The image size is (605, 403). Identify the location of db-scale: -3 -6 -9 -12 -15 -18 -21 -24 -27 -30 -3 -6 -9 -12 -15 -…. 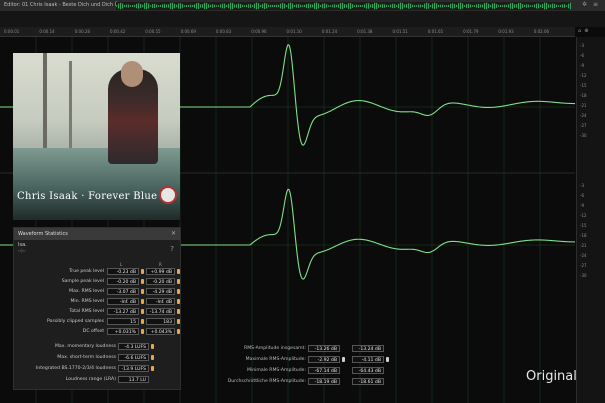
(590, 220).